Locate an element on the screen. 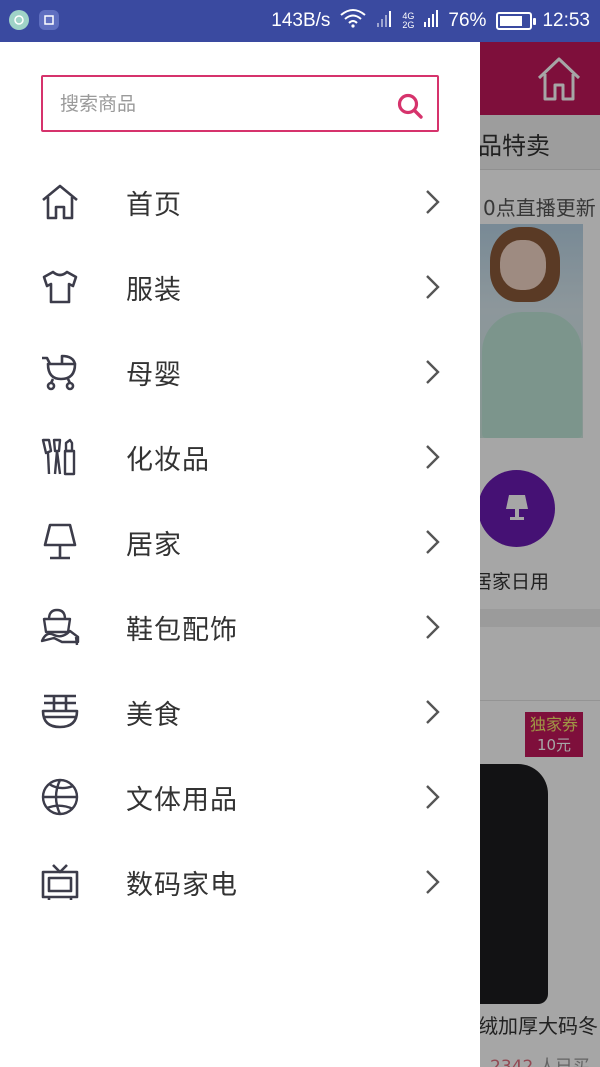 The height and width of the screenshot is (1067, 600). wifi-icon is located at coordinates (353, 21).